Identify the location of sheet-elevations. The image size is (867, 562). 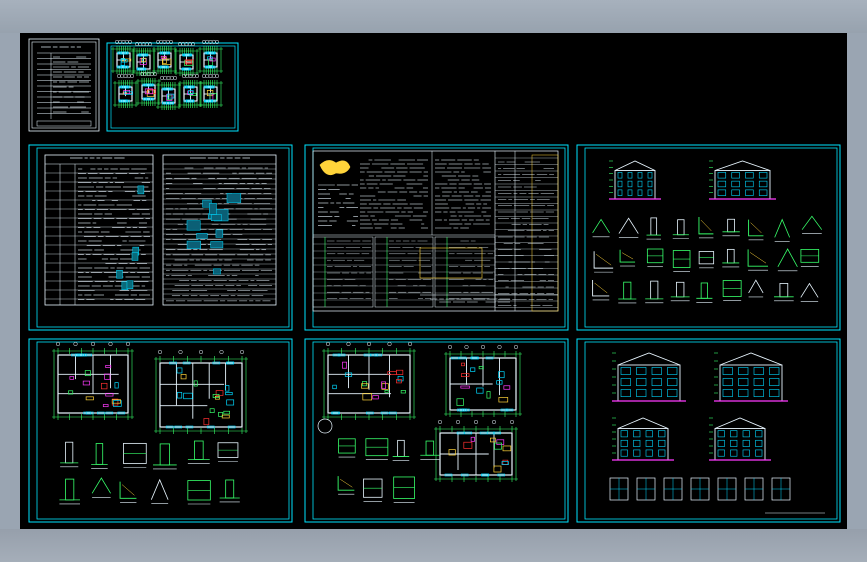
(708, 430).